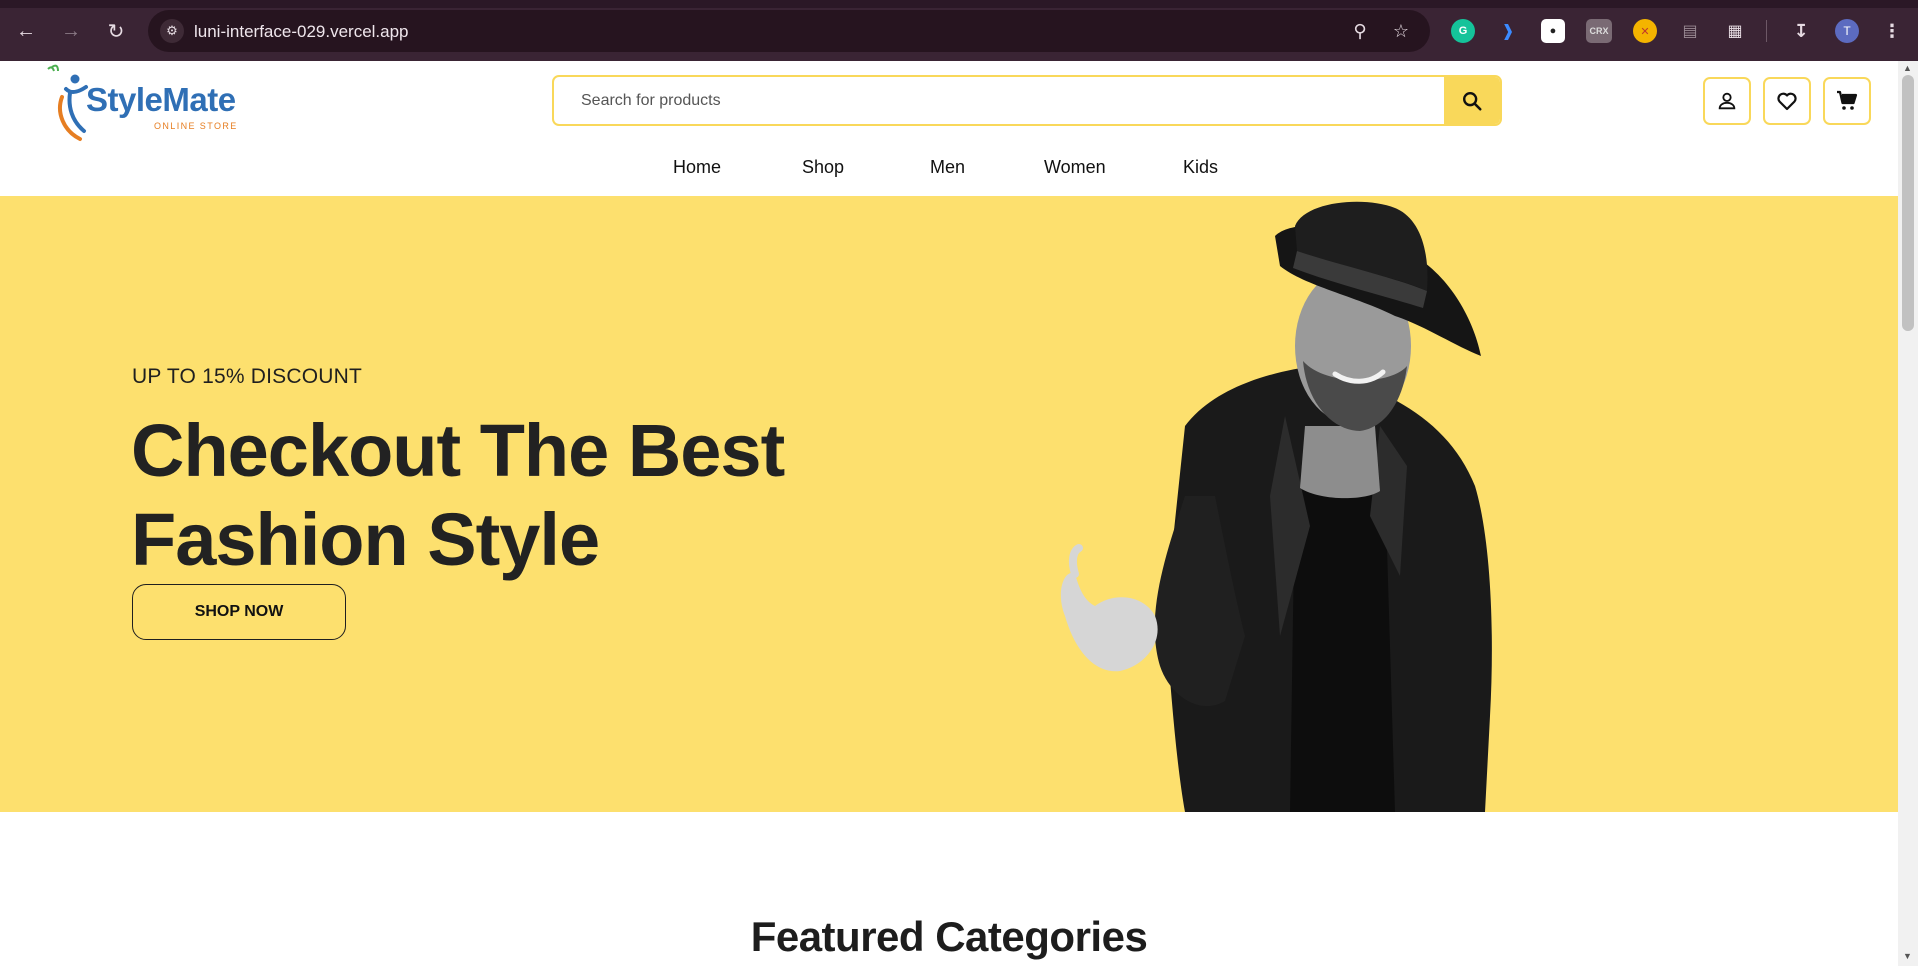 The height and width of the screenshot is (966, 1918). Describe the element at coordinates (481, 495) in the screenshot. I see `hero-headline: Checkout The Best Fashion Style` at that location.